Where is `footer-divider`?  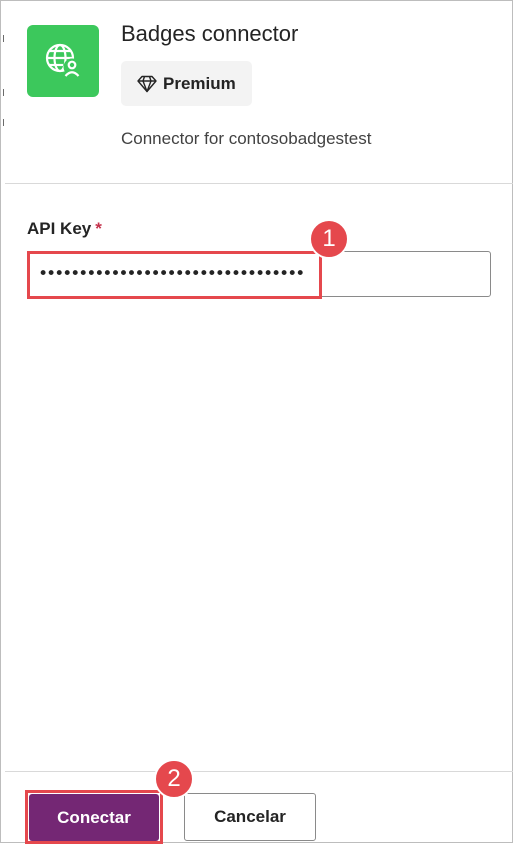
footer-divider is located at coordinates (259, 771).